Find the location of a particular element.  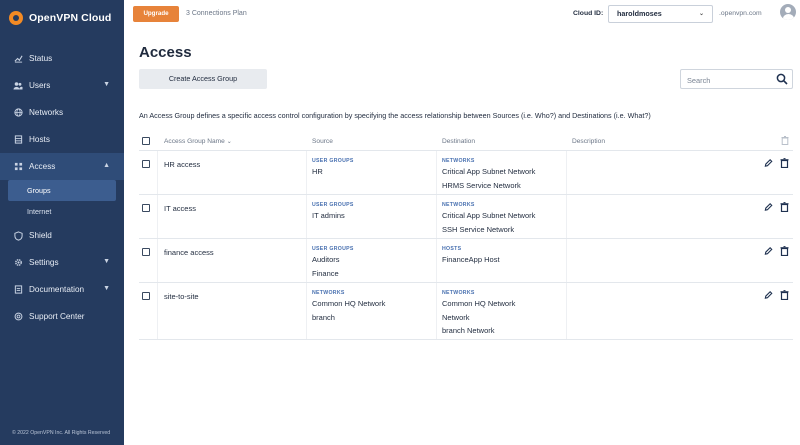

doc-icon is located at coordinates (18, 290).